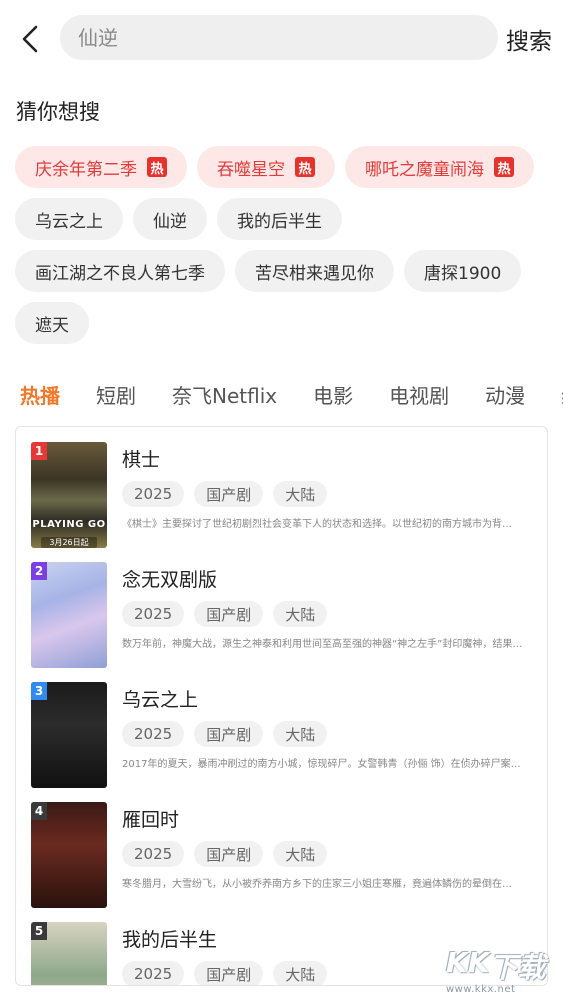 The height and width of the screenshot is (1002, 563). I want to click on suggestion-chip: 画江湖之不良人第七季, so click(120, 271).